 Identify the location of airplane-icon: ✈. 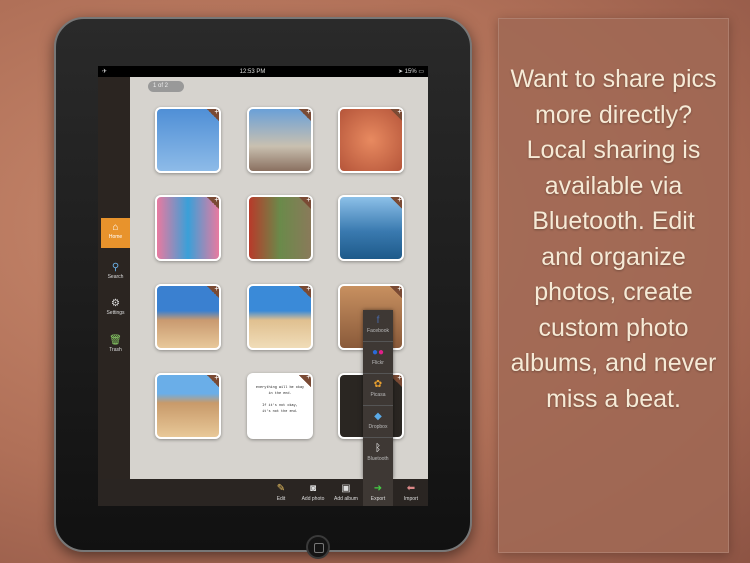
(105, 72).